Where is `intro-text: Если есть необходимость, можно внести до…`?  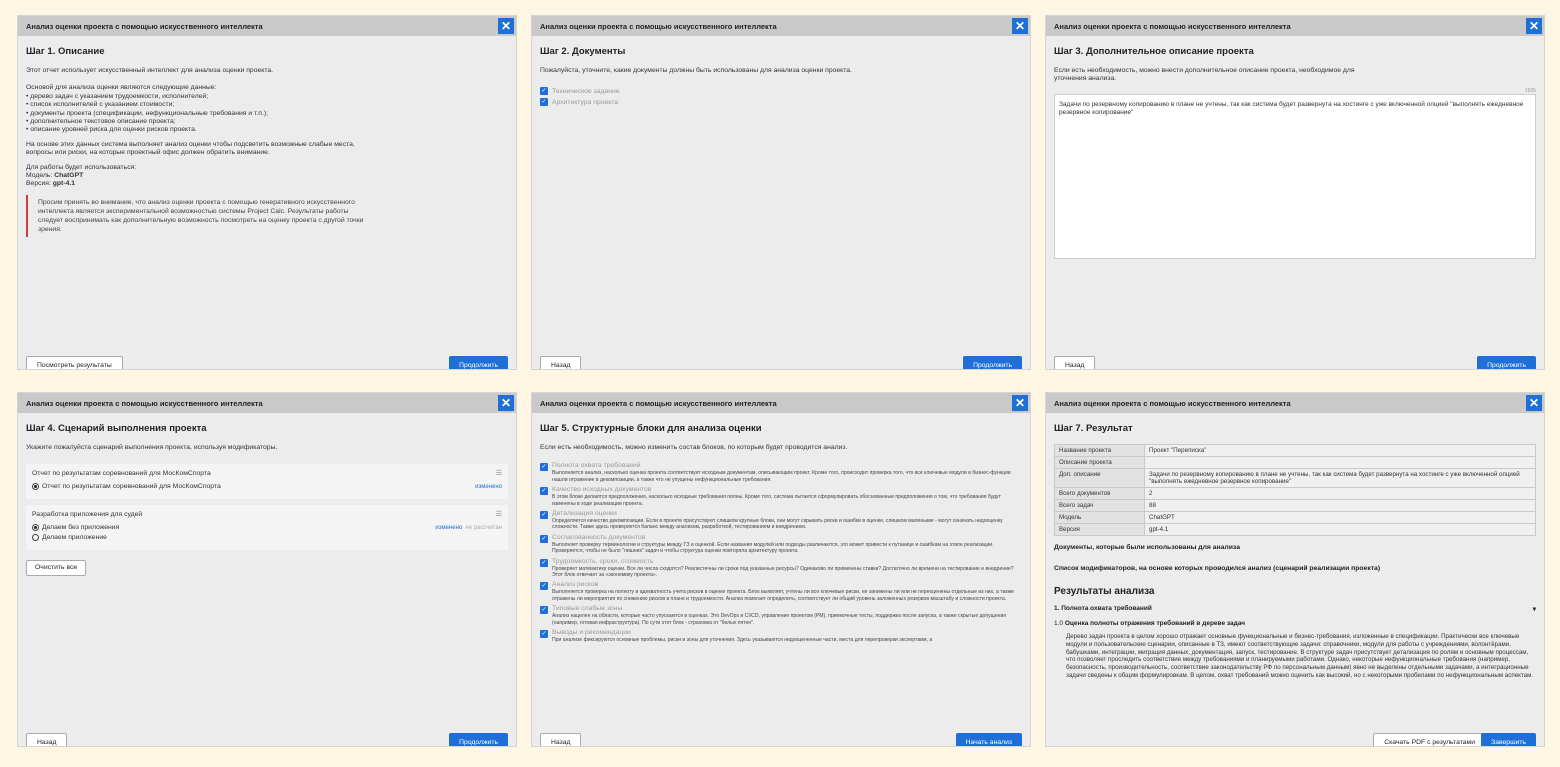
intro-text: Если есть необходимость, можно внести до… is located at coordinates (1204, 75).